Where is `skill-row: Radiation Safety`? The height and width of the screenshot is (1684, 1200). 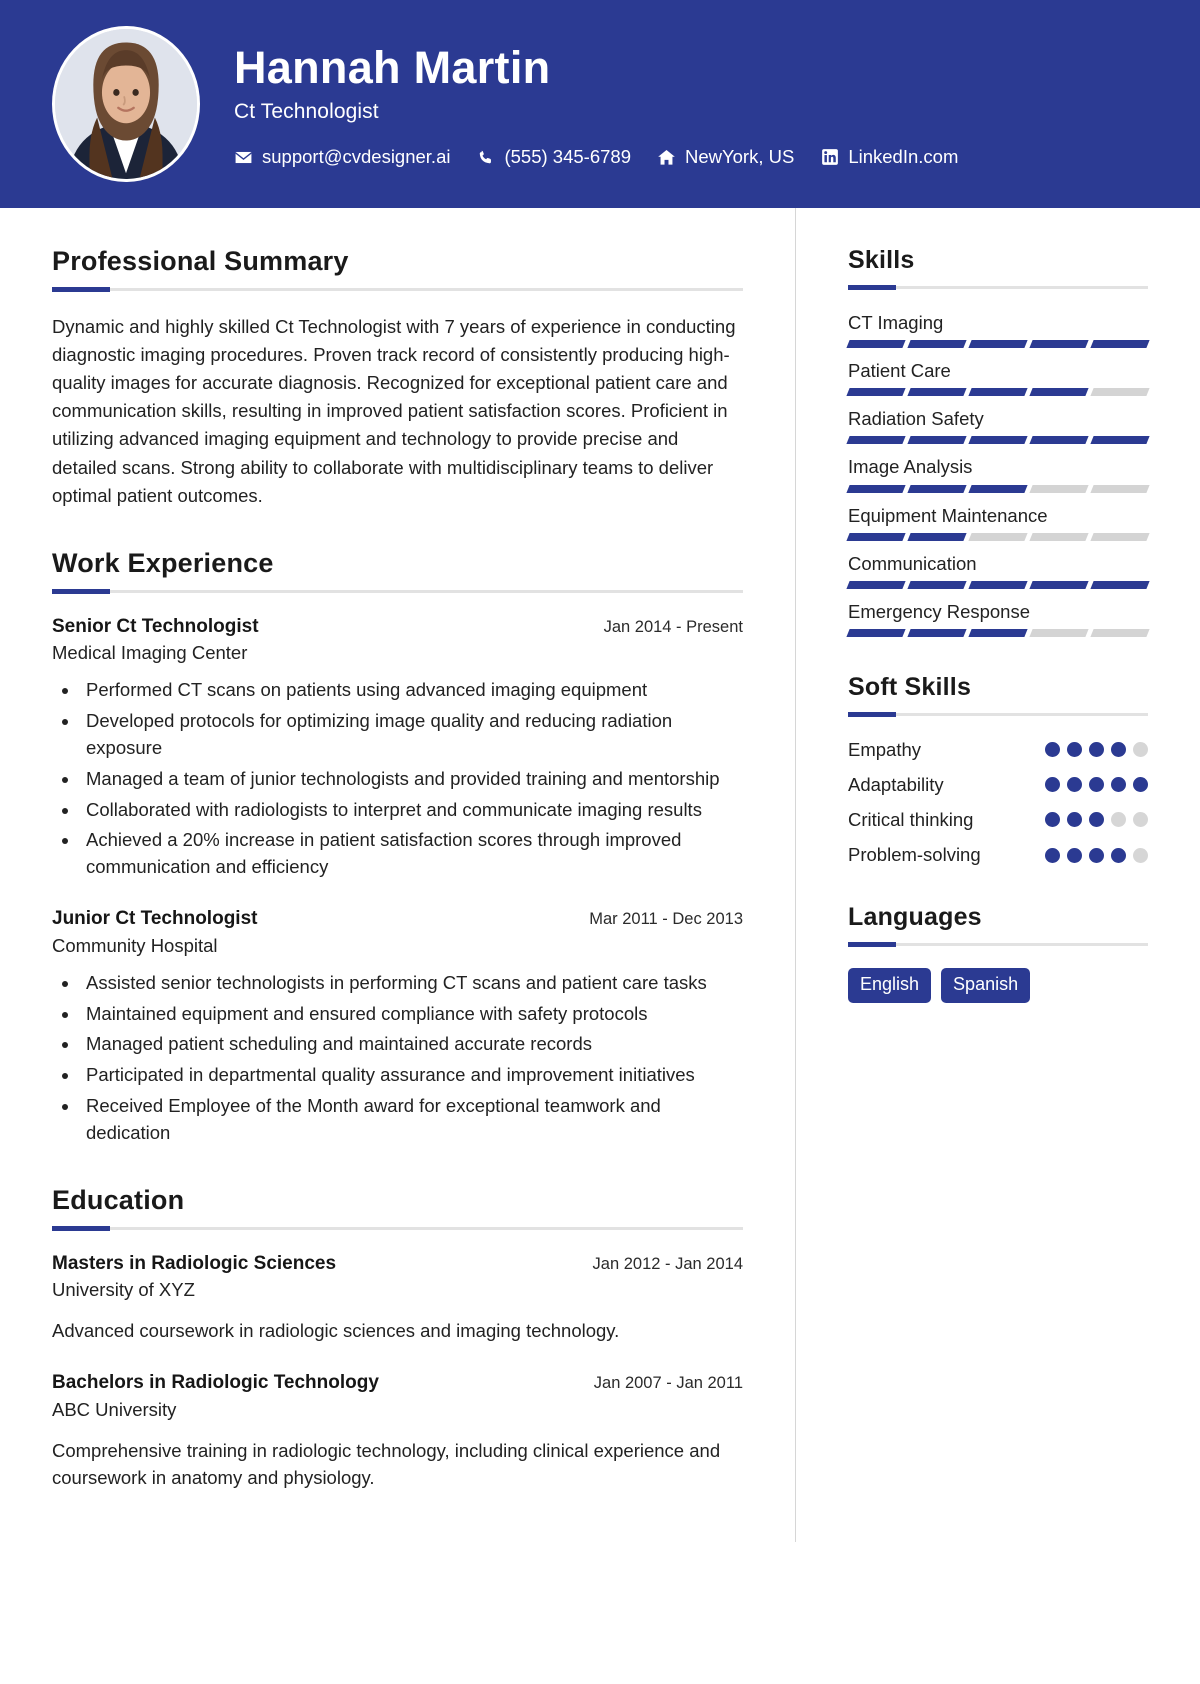 skill-row: Radiation Safety is located at coordinates (998, 426).